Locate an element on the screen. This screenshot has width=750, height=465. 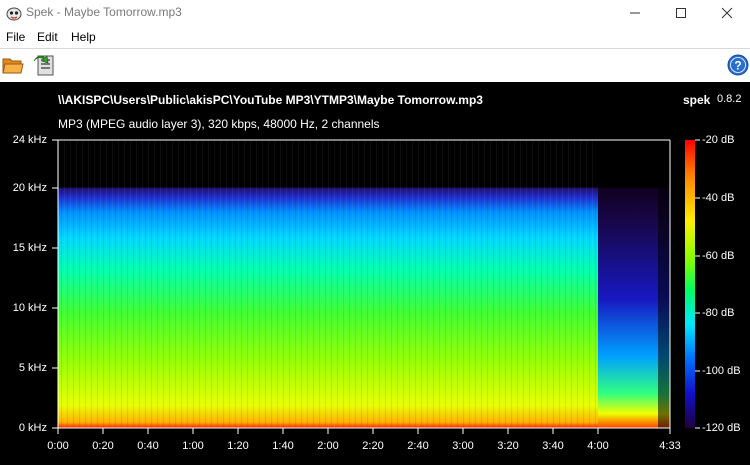
title-bar: Spek - Maybe Tomorrow.mp3 is located at coordinates (375, 13).